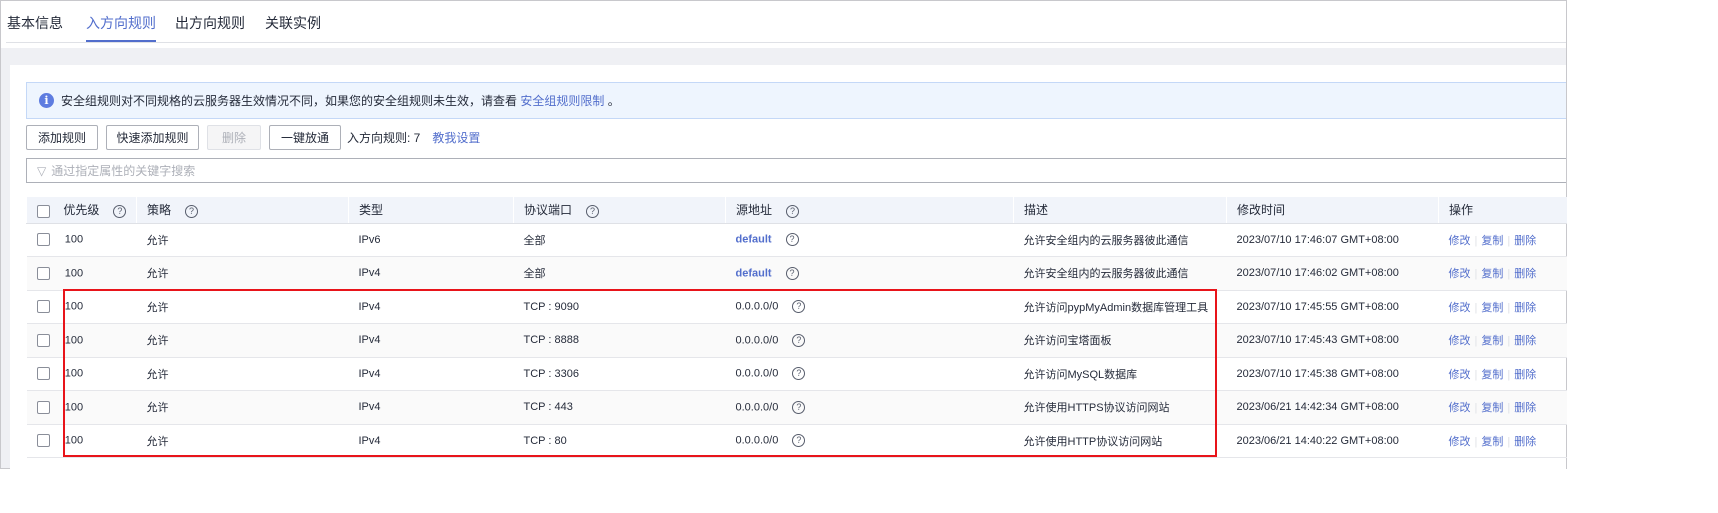 This screenshot has width=1718, height=513. Describe the element at coordinates (242, 210) in the screenshot. I see `column-header: 策略?` at that location.